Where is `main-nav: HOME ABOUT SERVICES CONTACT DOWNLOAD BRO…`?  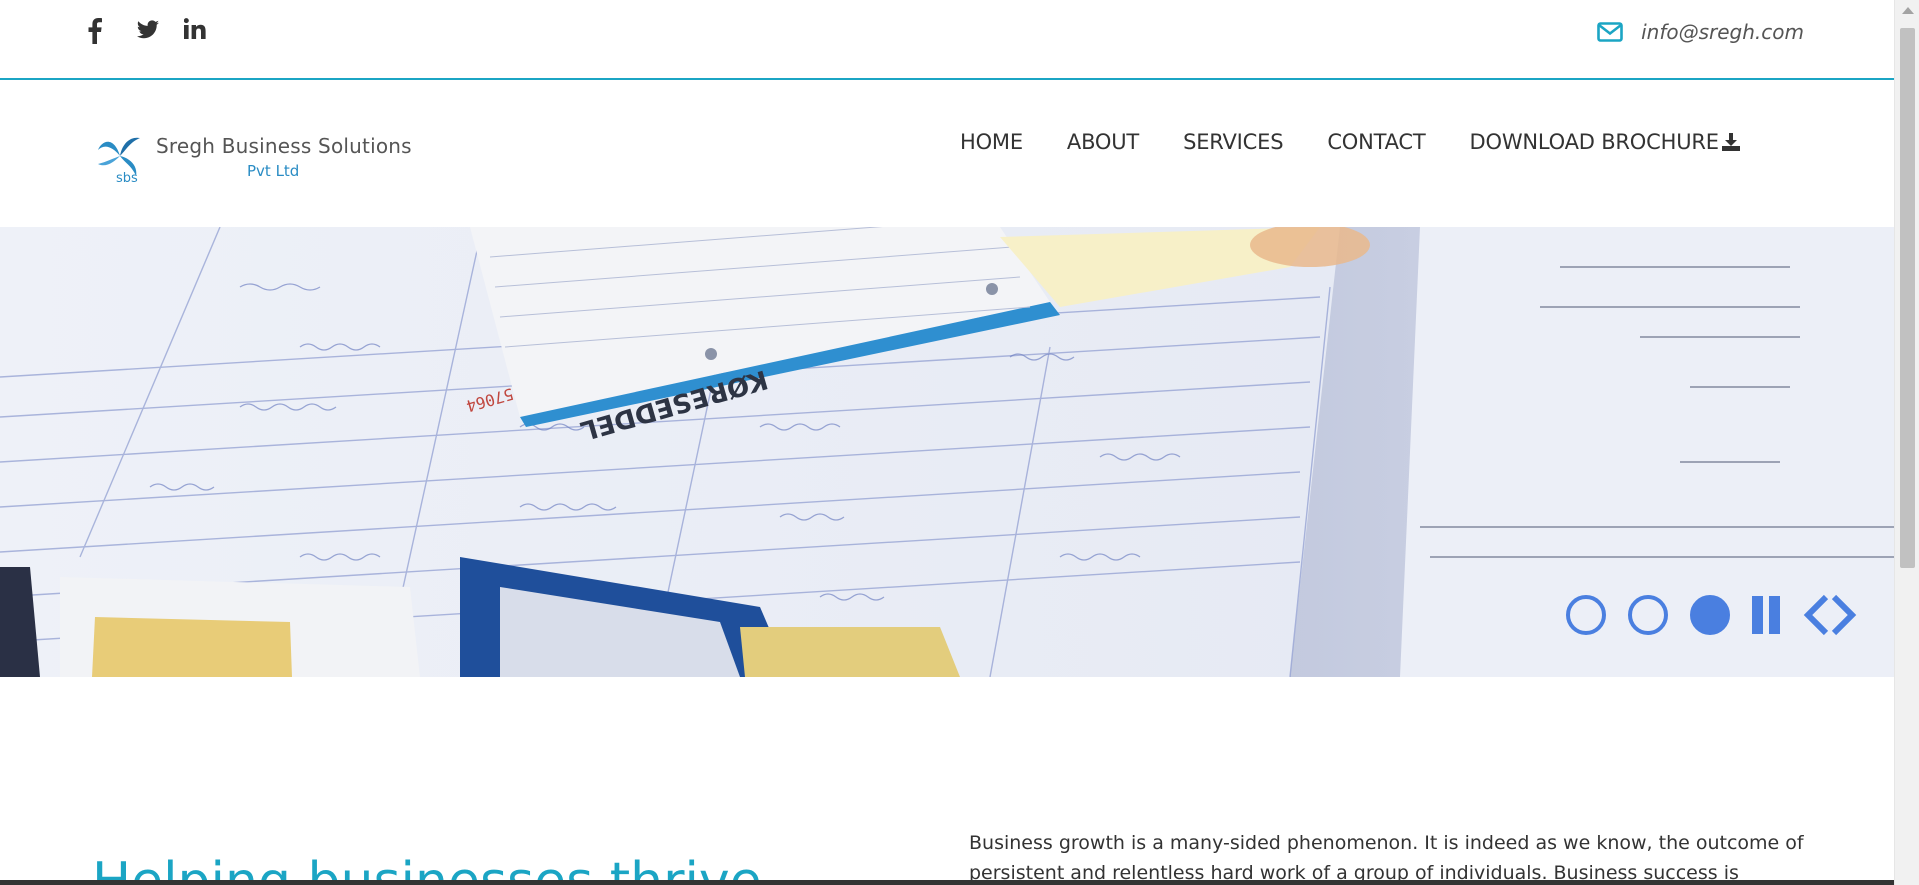 main-nav: HOME ABOUT SERVICES CONTACT DOWNLOAD BRO… is located at coordinates (1350, 142).